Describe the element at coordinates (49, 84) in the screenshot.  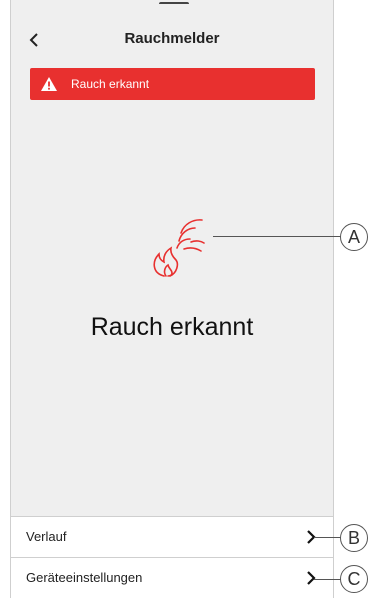
I see `warning-icon` at that location.